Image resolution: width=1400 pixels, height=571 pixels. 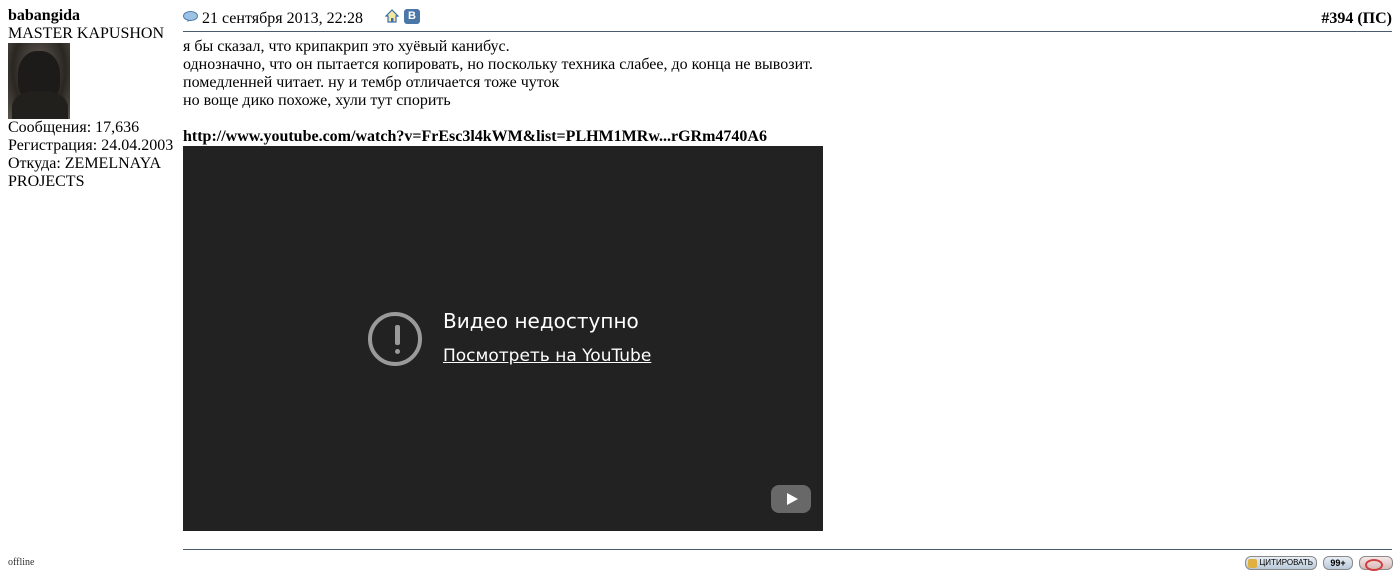 What do you see at coordinates (283, 18) in the screenshot?
I see `post-date: 21 сентября 2013, 22:28` at bounding box center [283, 18].